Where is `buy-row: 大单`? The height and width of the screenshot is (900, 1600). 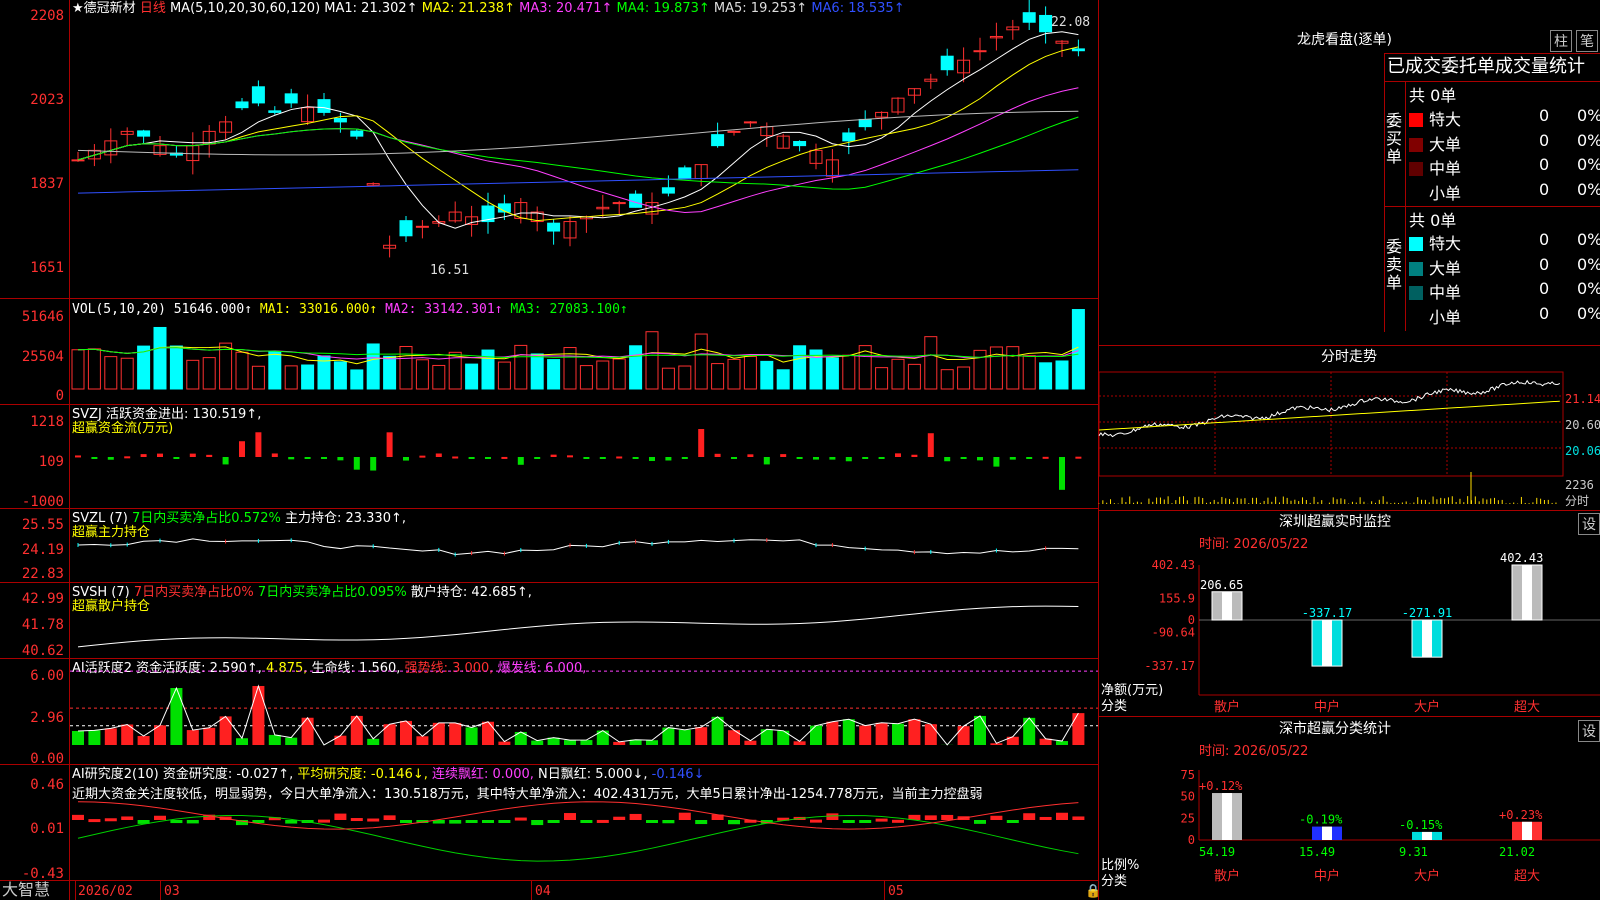 buy-row: 大单 is located at coordinates (1435, 143).